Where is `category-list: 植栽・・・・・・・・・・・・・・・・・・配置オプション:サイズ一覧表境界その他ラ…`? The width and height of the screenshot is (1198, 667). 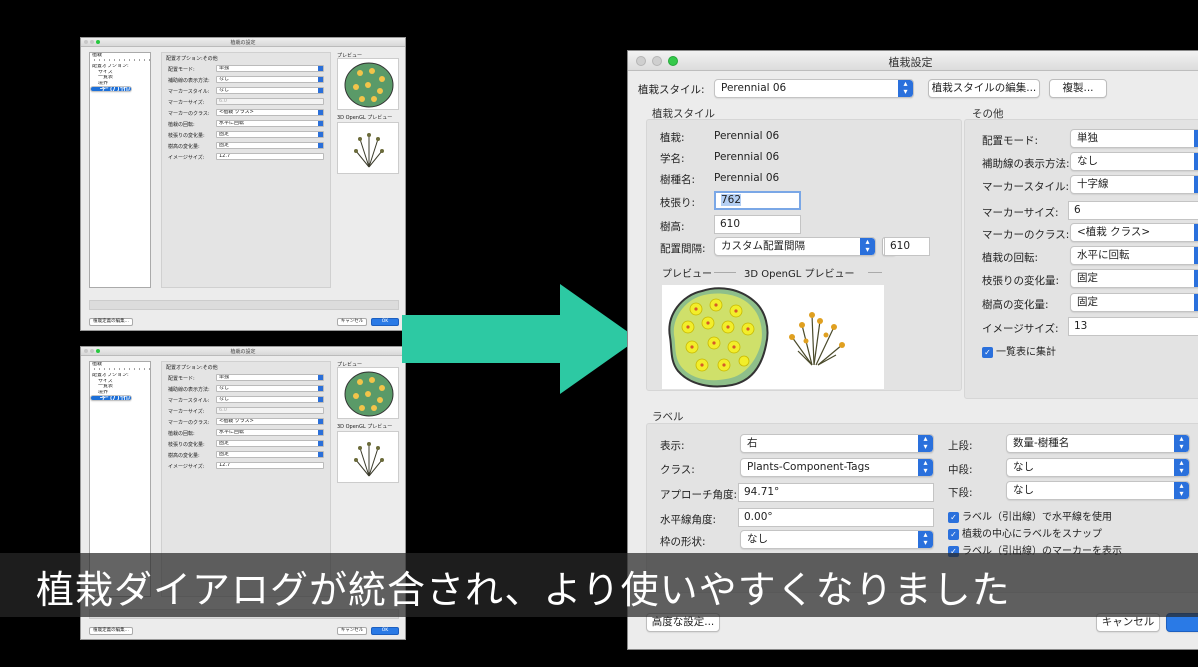 category-list: 植栽・・・・・・・・・・・・・・・・・・配置オプション:サイズ一覧表境界その他ラ… is located at coordinates (120, 170).